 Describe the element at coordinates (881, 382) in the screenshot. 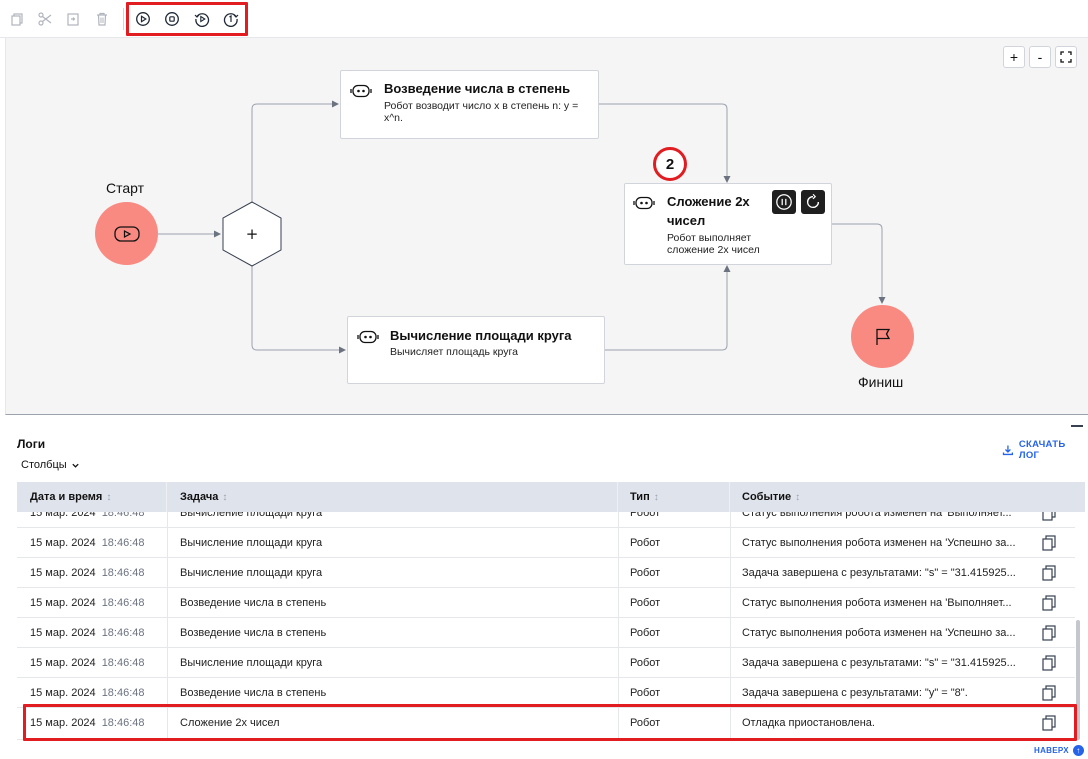

I see `finish-label: Финиш` at that location.